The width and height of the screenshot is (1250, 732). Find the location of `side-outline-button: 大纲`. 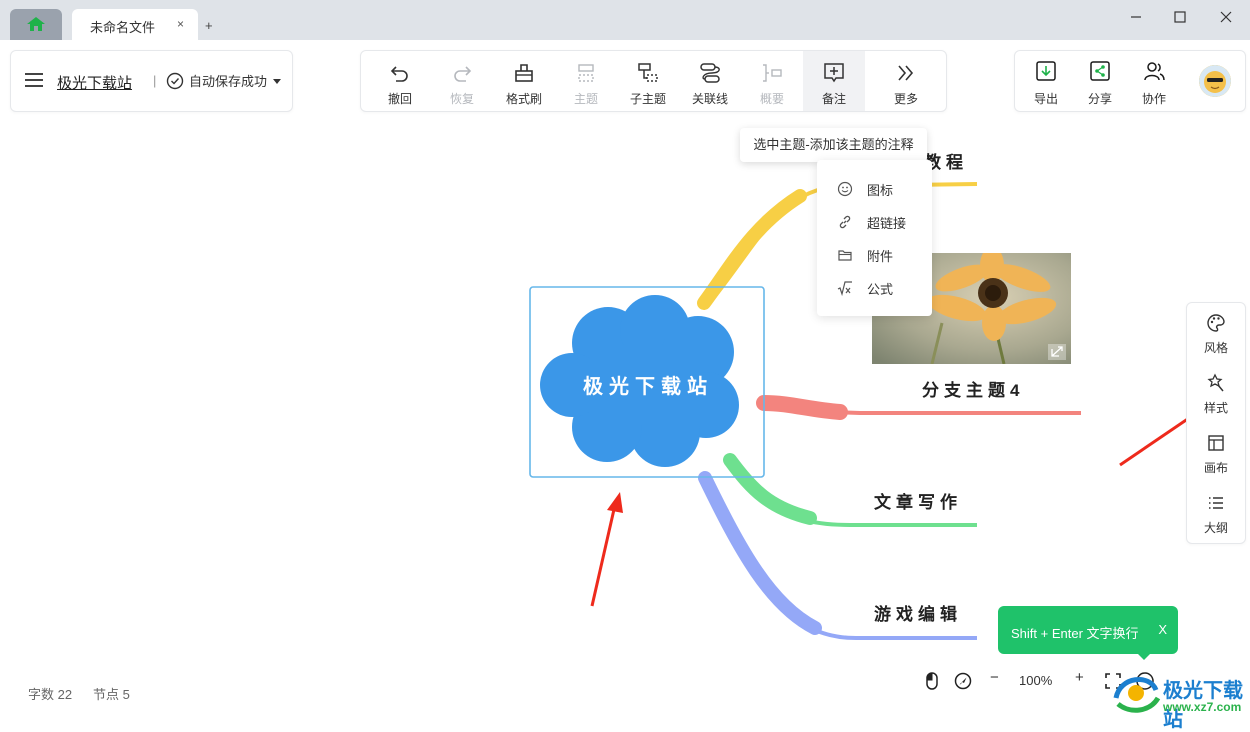

side-outline-button: 大纲 is located at coordinates (1216, 515).